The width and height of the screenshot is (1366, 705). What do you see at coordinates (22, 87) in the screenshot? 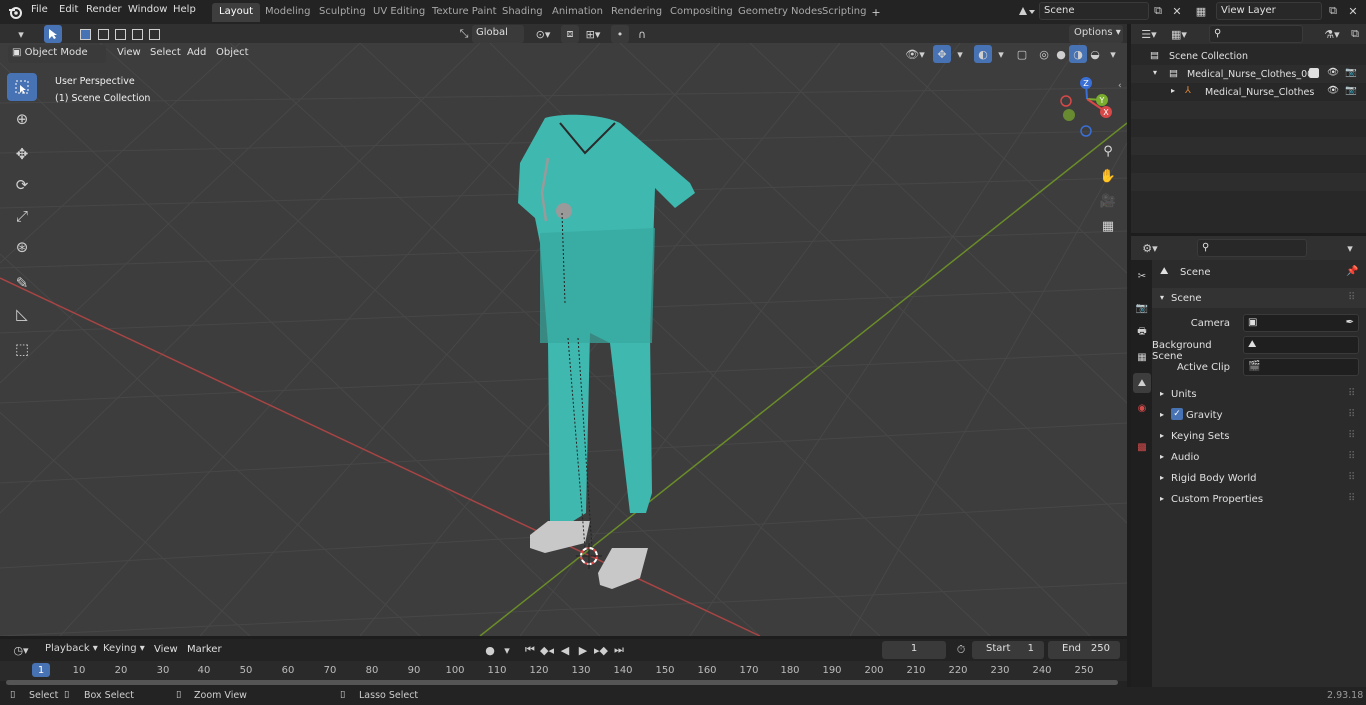
I see `select-box-tool` at bounding box center [22, 87].